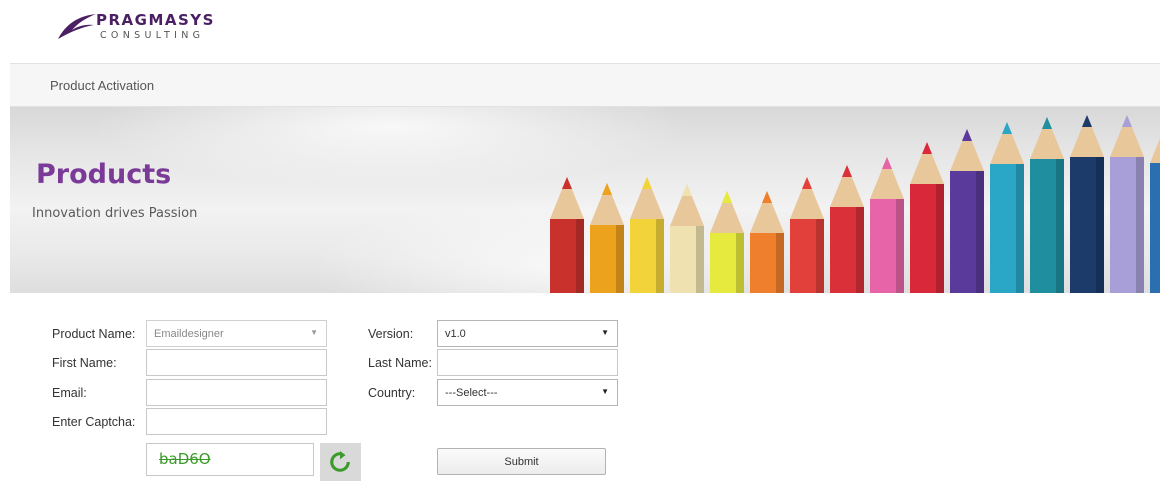  Describe the element at coordinates (527, 392) in the screenshot. I see `country-select: ---Select--- ▼` at that location.